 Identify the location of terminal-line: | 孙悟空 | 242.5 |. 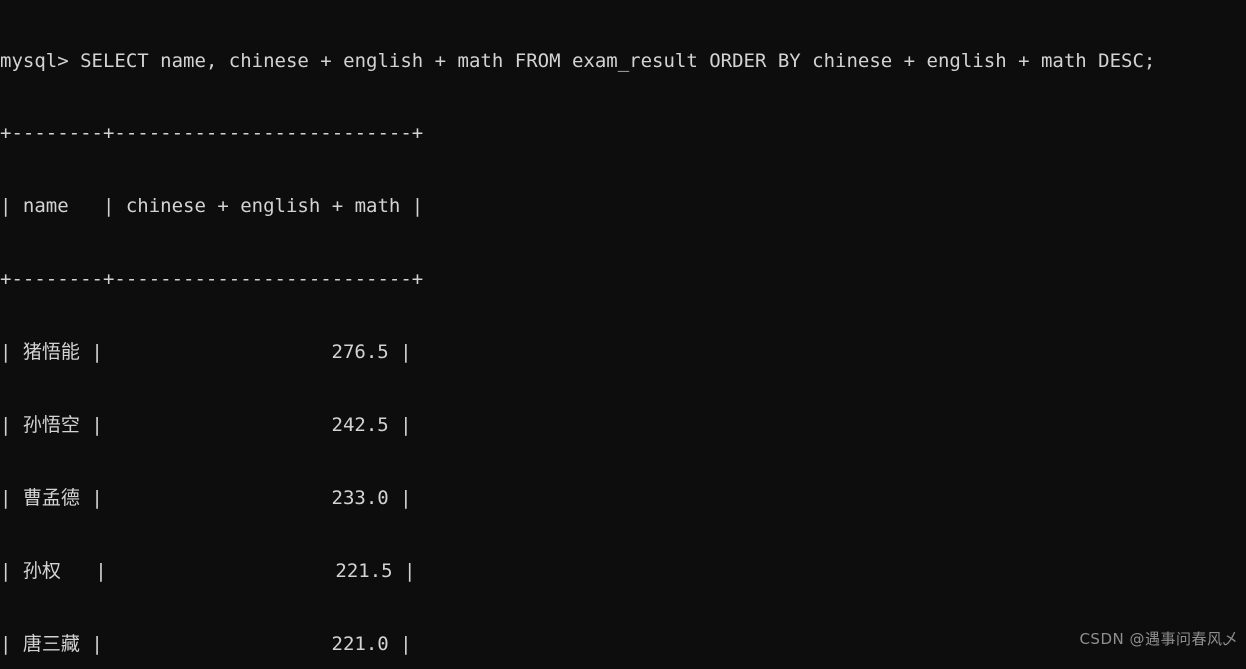
(206, 425).